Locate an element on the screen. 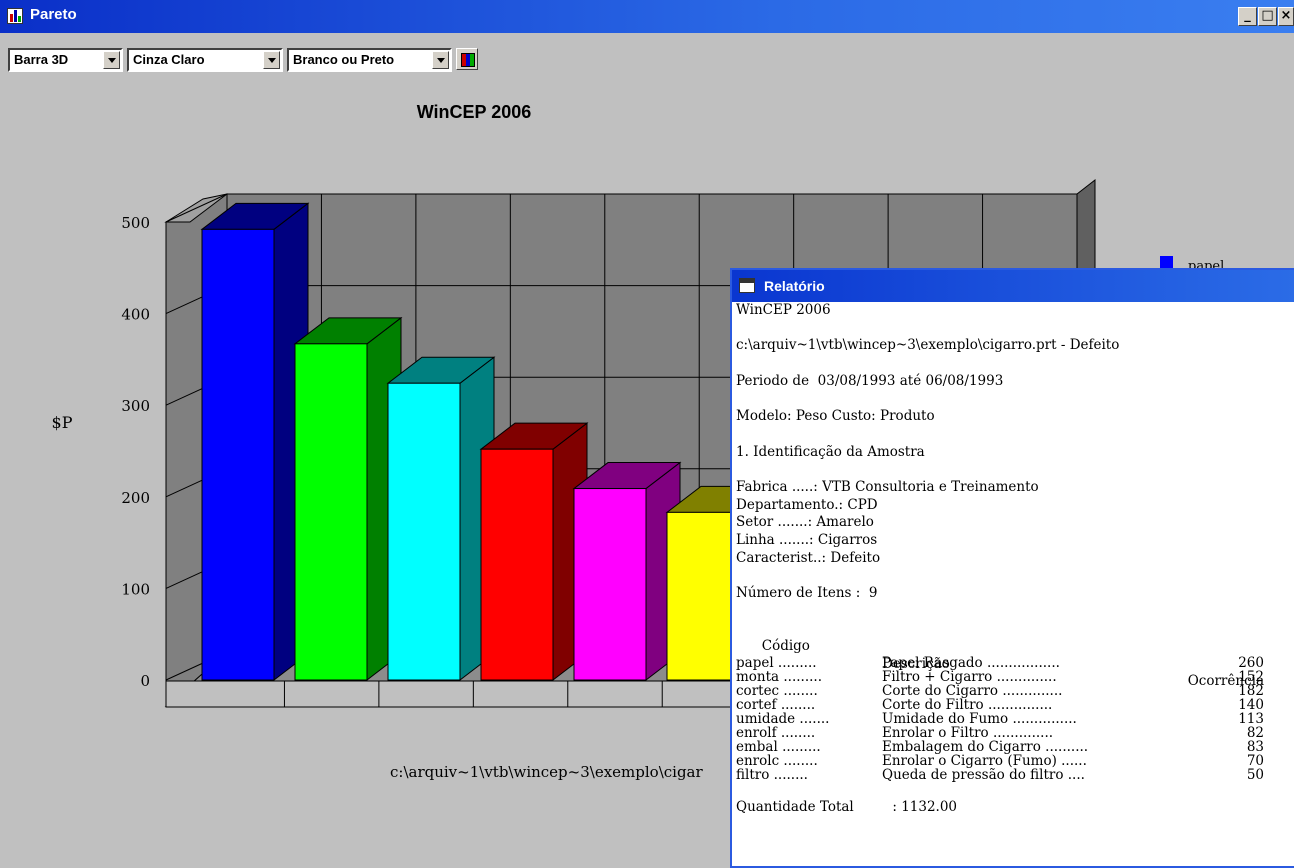 The height and width of the screenshot is (868, 1294). window-icon is located at coordinates (747, 285).